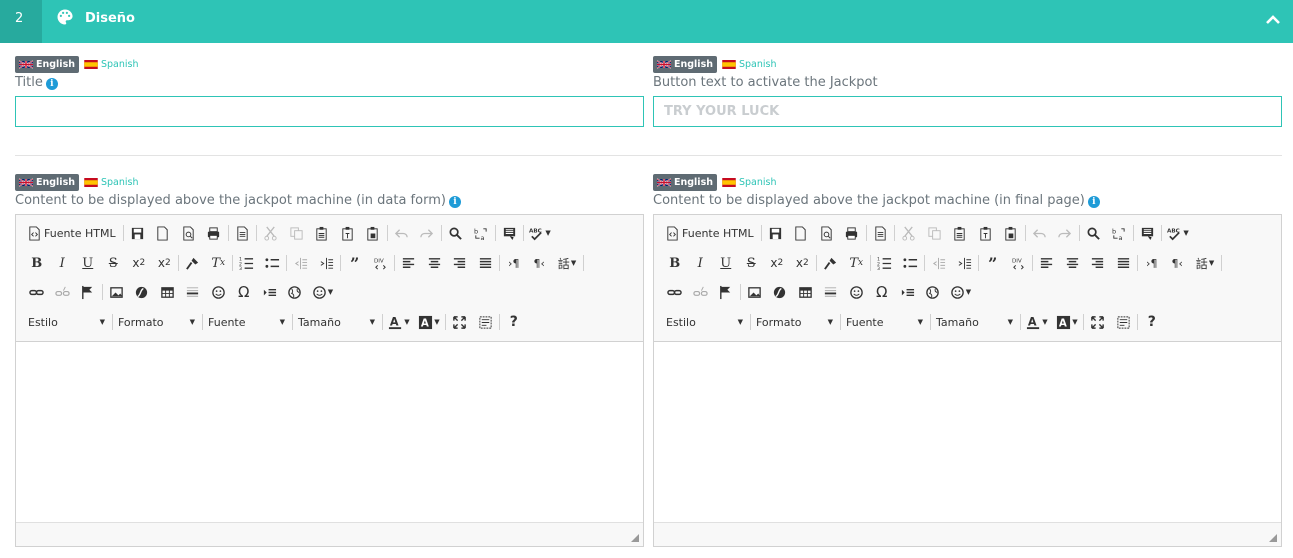 This screenshot has width=1293, height=558. What do you see at coordinates (803, 263) in the screenshot?
I see `superscript-icon: x2` at bounding box center [803, 263].